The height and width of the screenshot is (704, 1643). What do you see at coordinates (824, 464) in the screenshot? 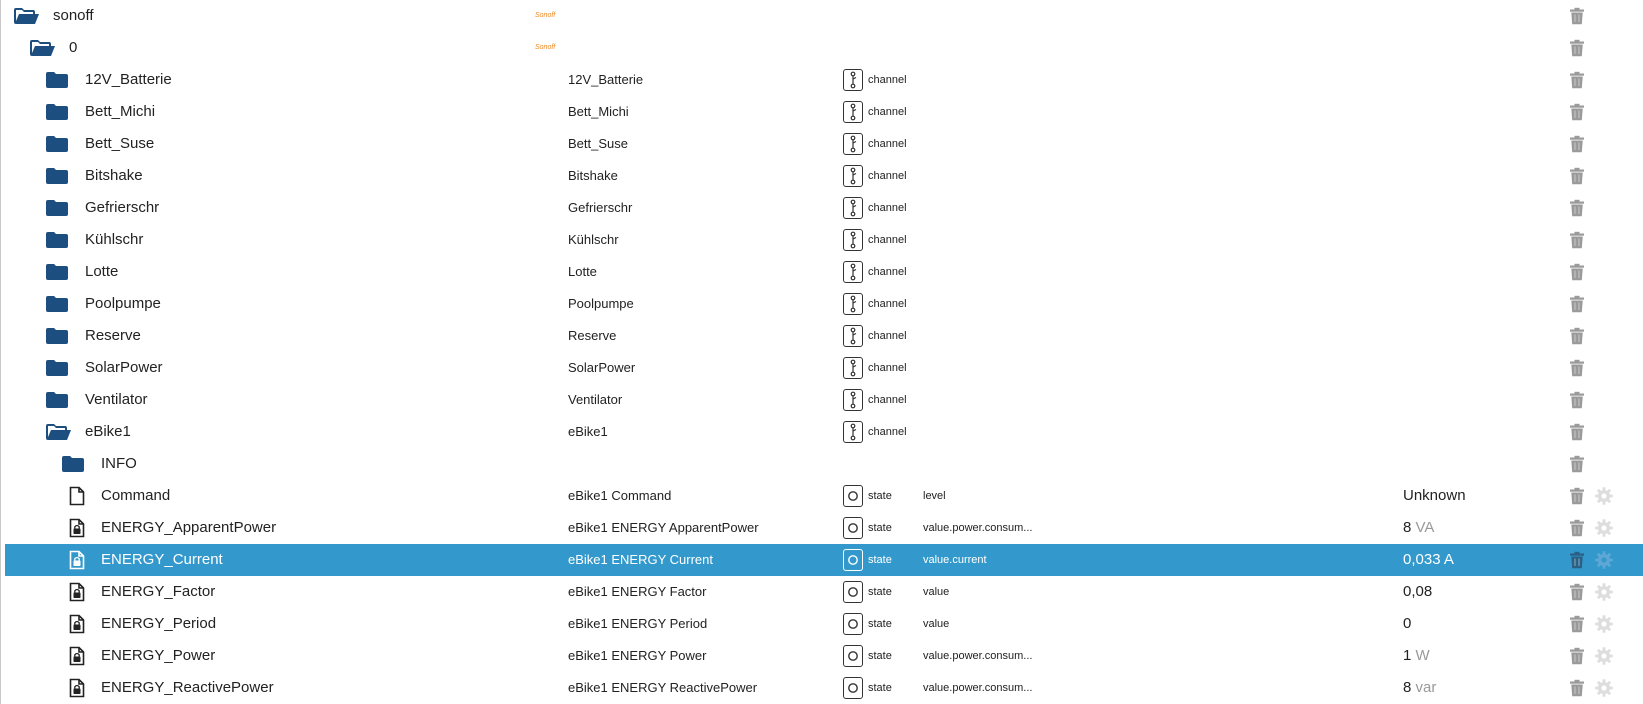
I see `tree-row: INFO` at bounding box center [824, 464].